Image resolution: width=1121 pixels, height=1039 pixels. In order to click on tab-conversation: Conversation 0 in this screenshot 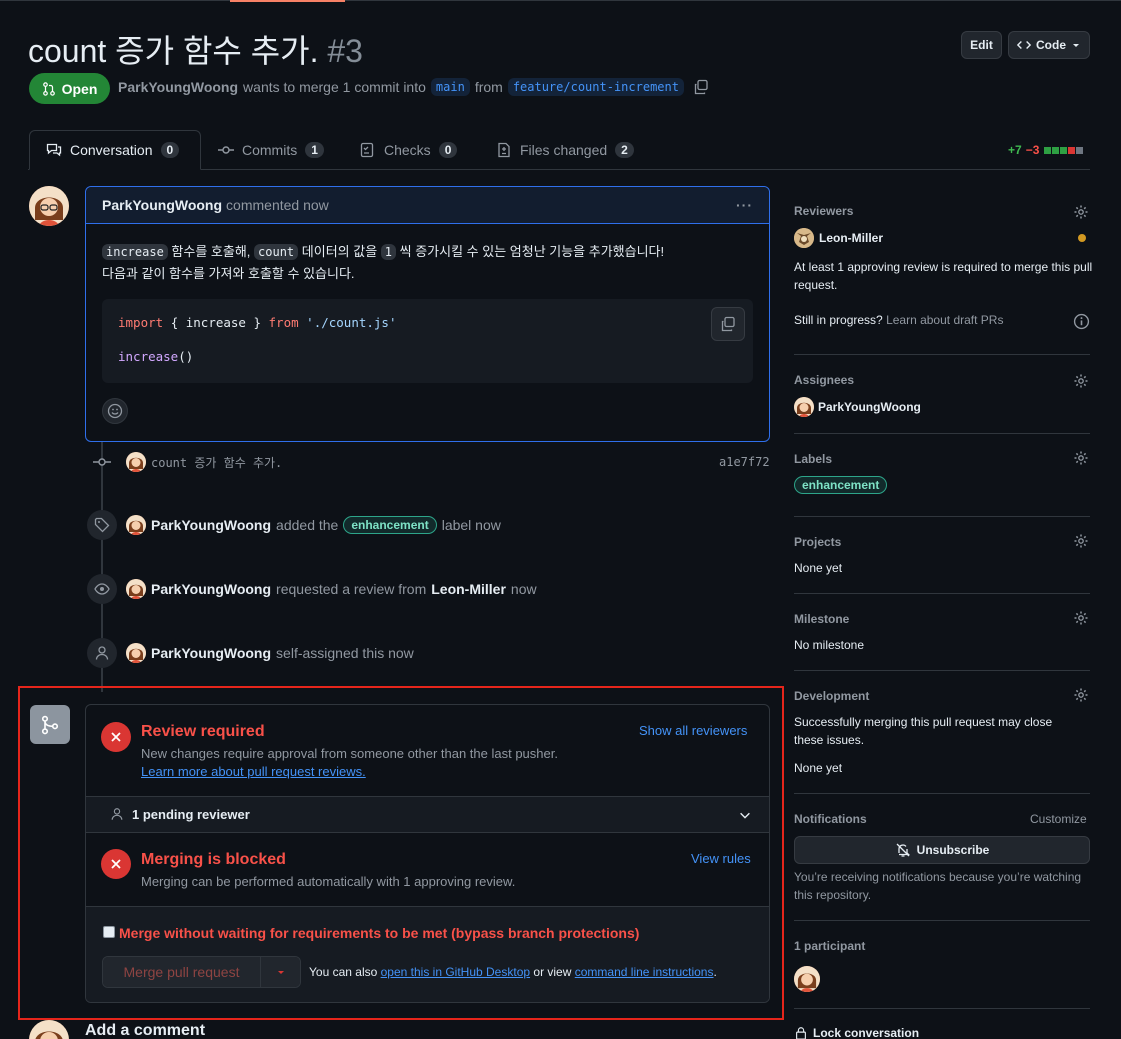, I will do `click(115, 150)`.